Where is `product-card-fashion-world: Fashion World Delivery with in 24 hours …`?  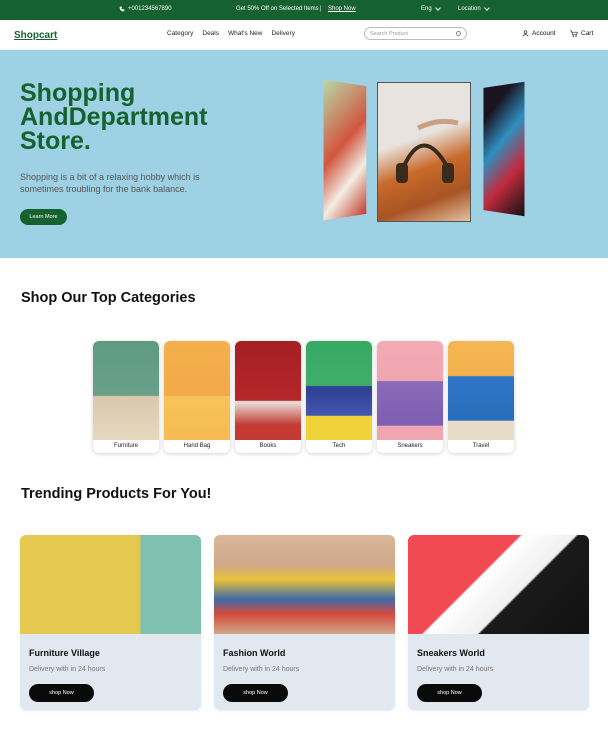 product-card-fashion-world: Fashion World Delivery with in 24 hours … is located at coordinates (304, 622).